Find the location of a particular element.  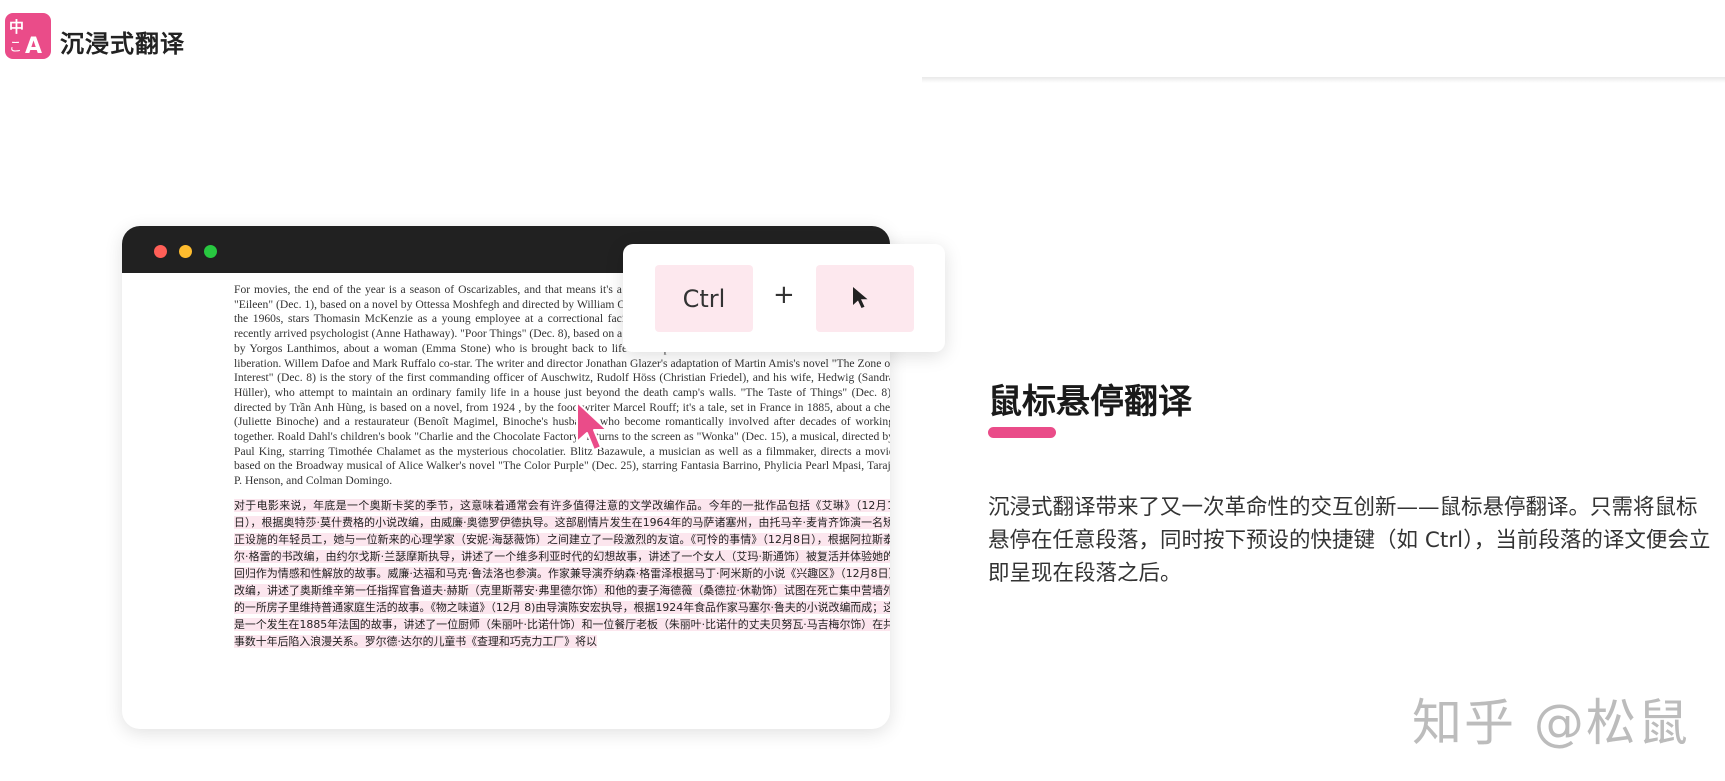

window-minimize-dot is located at coordinates (185, 251).